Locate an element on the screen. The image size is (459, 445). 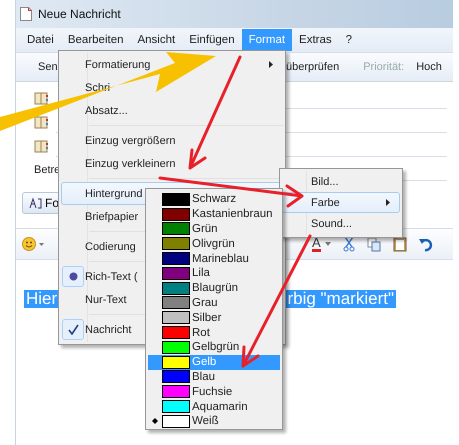
body-text: Hier is located at coordinates (42, 299).